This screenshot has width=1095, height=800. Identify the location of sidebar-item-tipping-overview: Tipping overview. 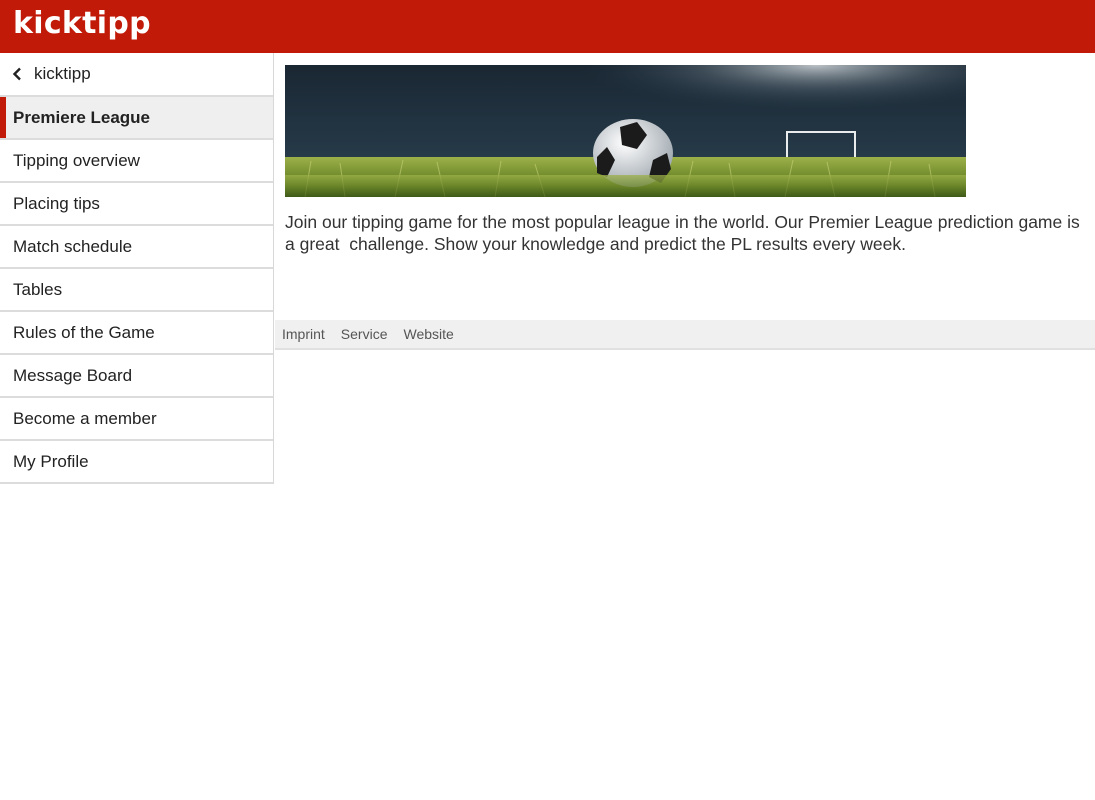
(136, 161).